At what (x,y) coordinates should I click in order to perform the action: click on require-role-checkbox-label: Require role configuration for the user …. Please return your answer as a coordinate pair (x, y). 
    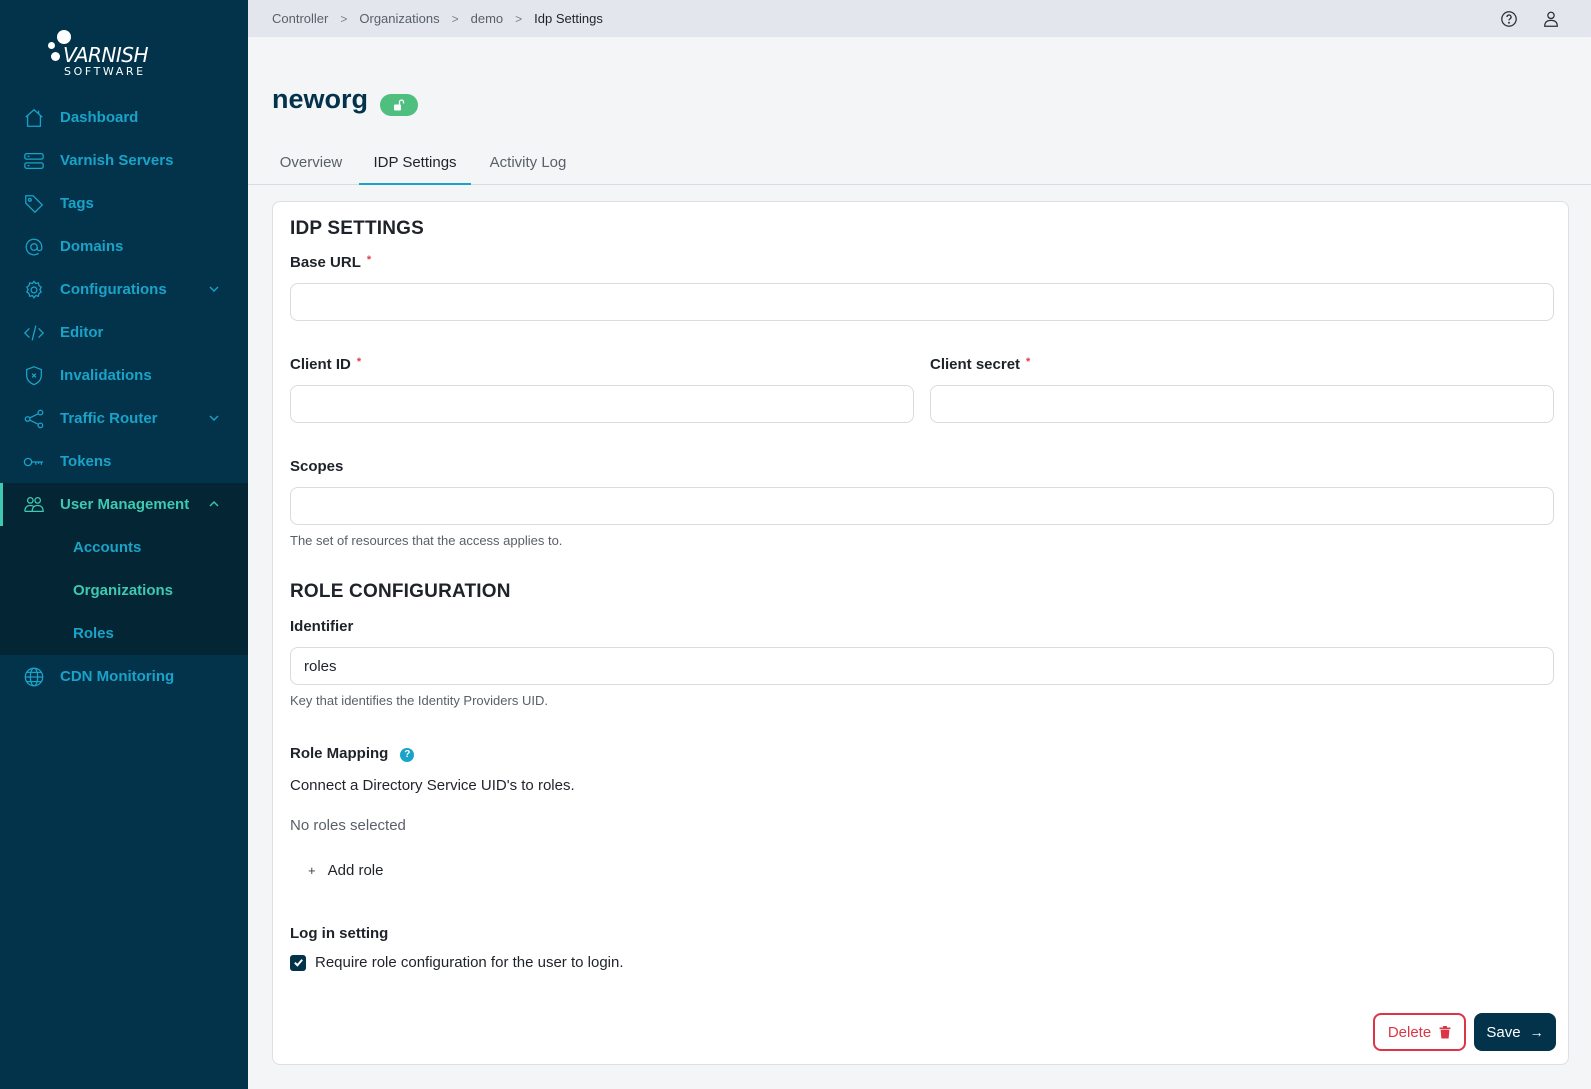
    Looking at the image, I should click on (469, 962).